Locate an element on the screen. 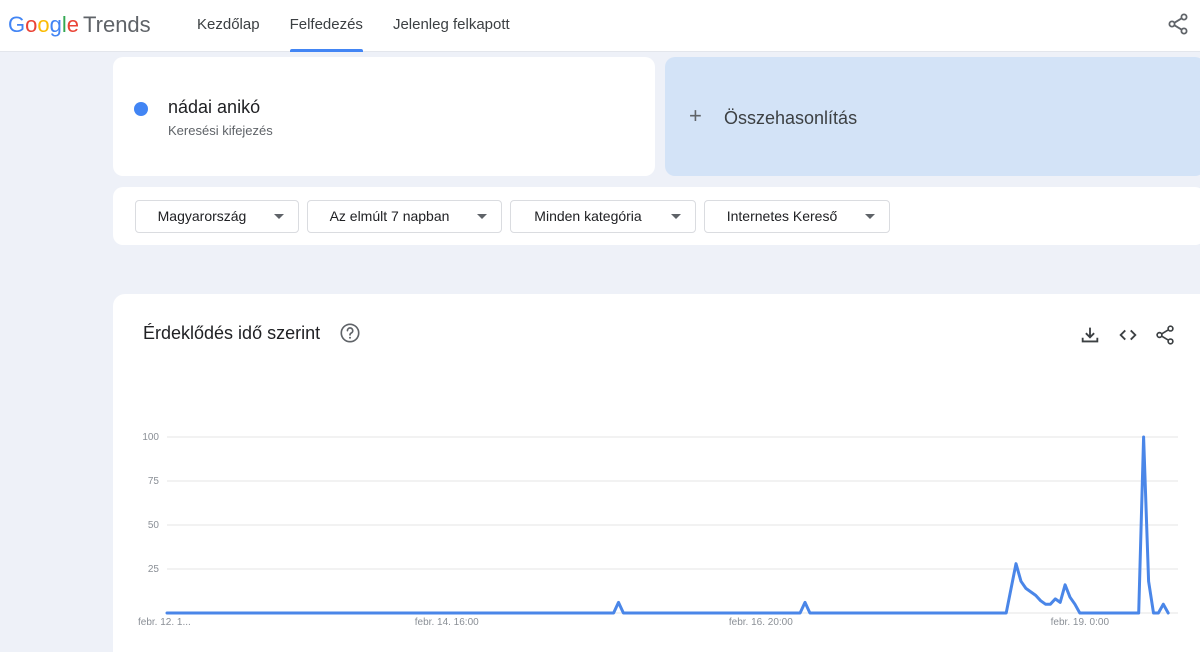  term-type: Keresési kifejezés is located at coordinates (220, 130).